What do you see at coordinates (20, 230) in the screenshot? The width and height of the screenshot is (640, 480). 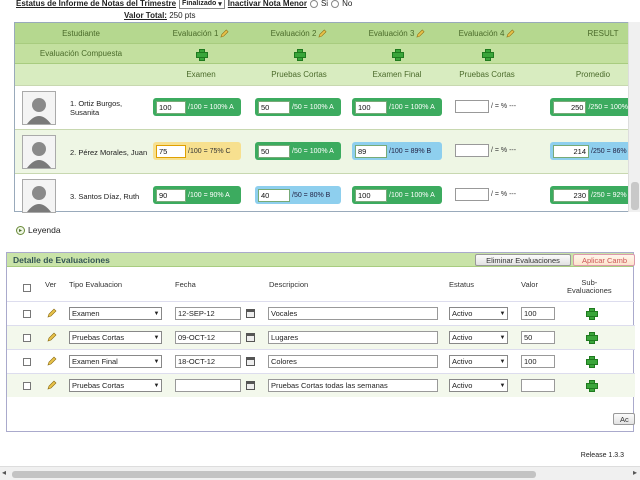 I see `expand-arrow-icon: ▸` at bounding box center [20, 230].